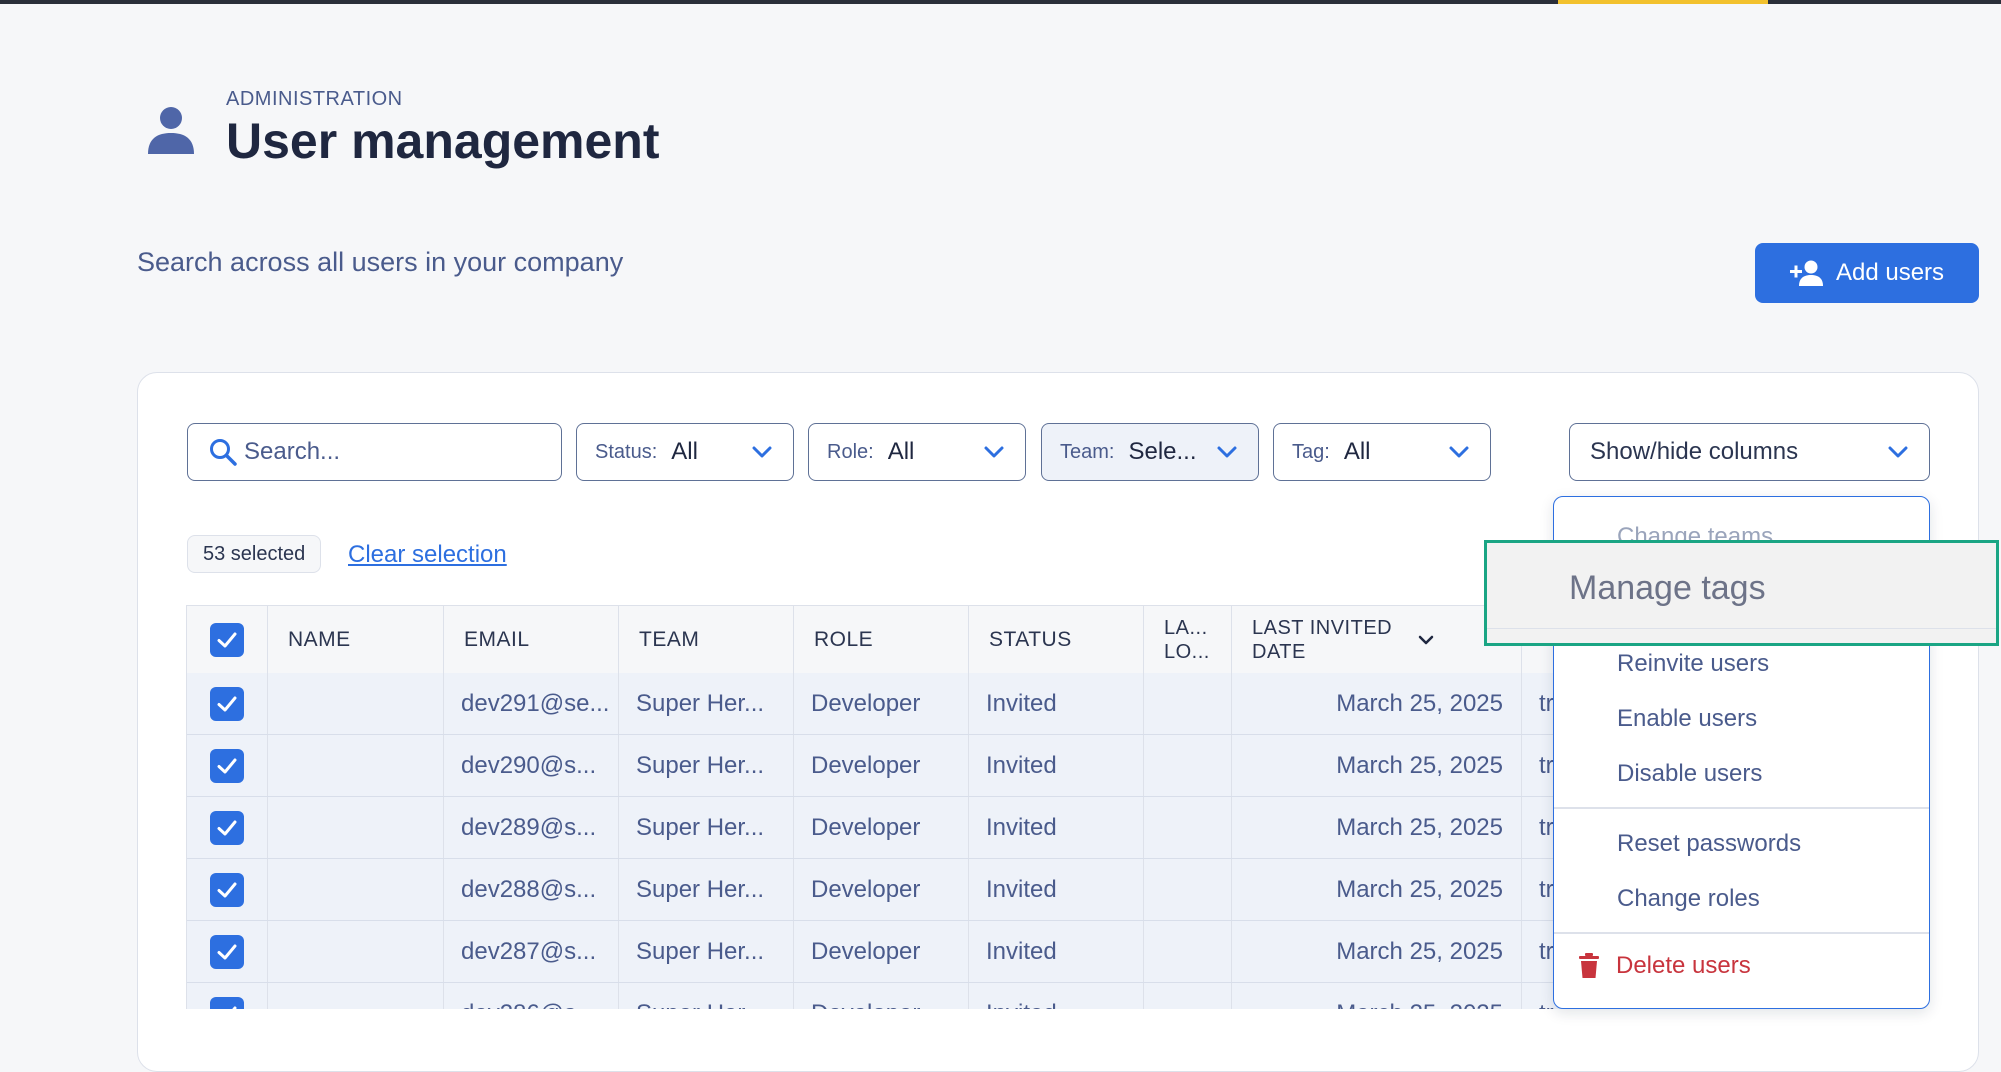  I want to click on search-input, so click(394, 452).